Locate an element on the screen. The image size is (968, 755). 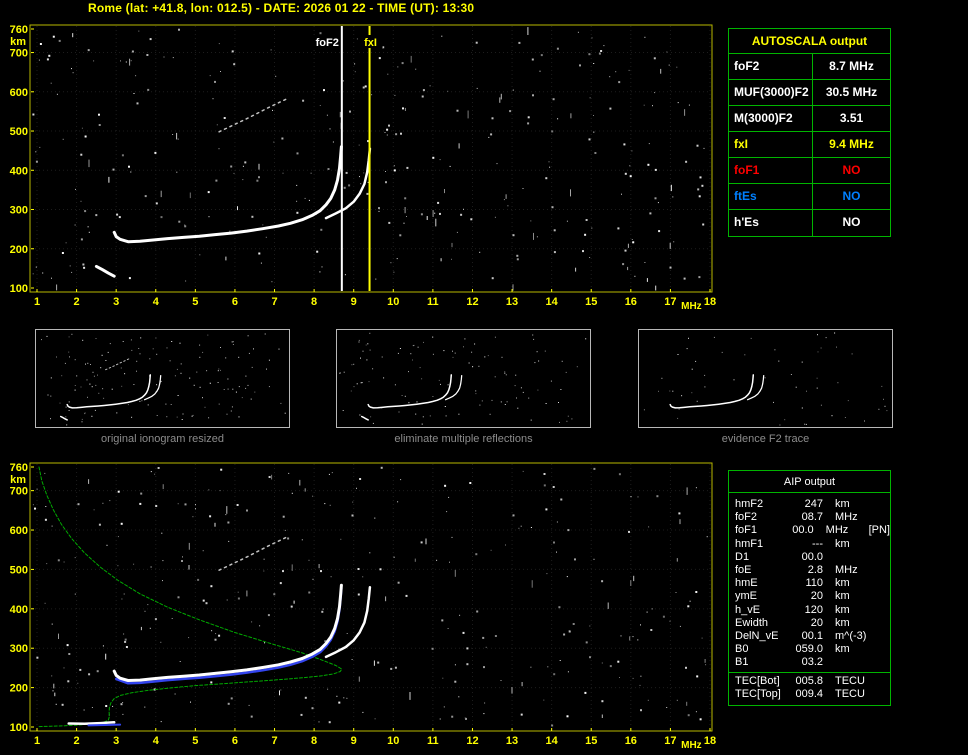
autoscala-row-label: ftEs is located at coordinates (771, 196).